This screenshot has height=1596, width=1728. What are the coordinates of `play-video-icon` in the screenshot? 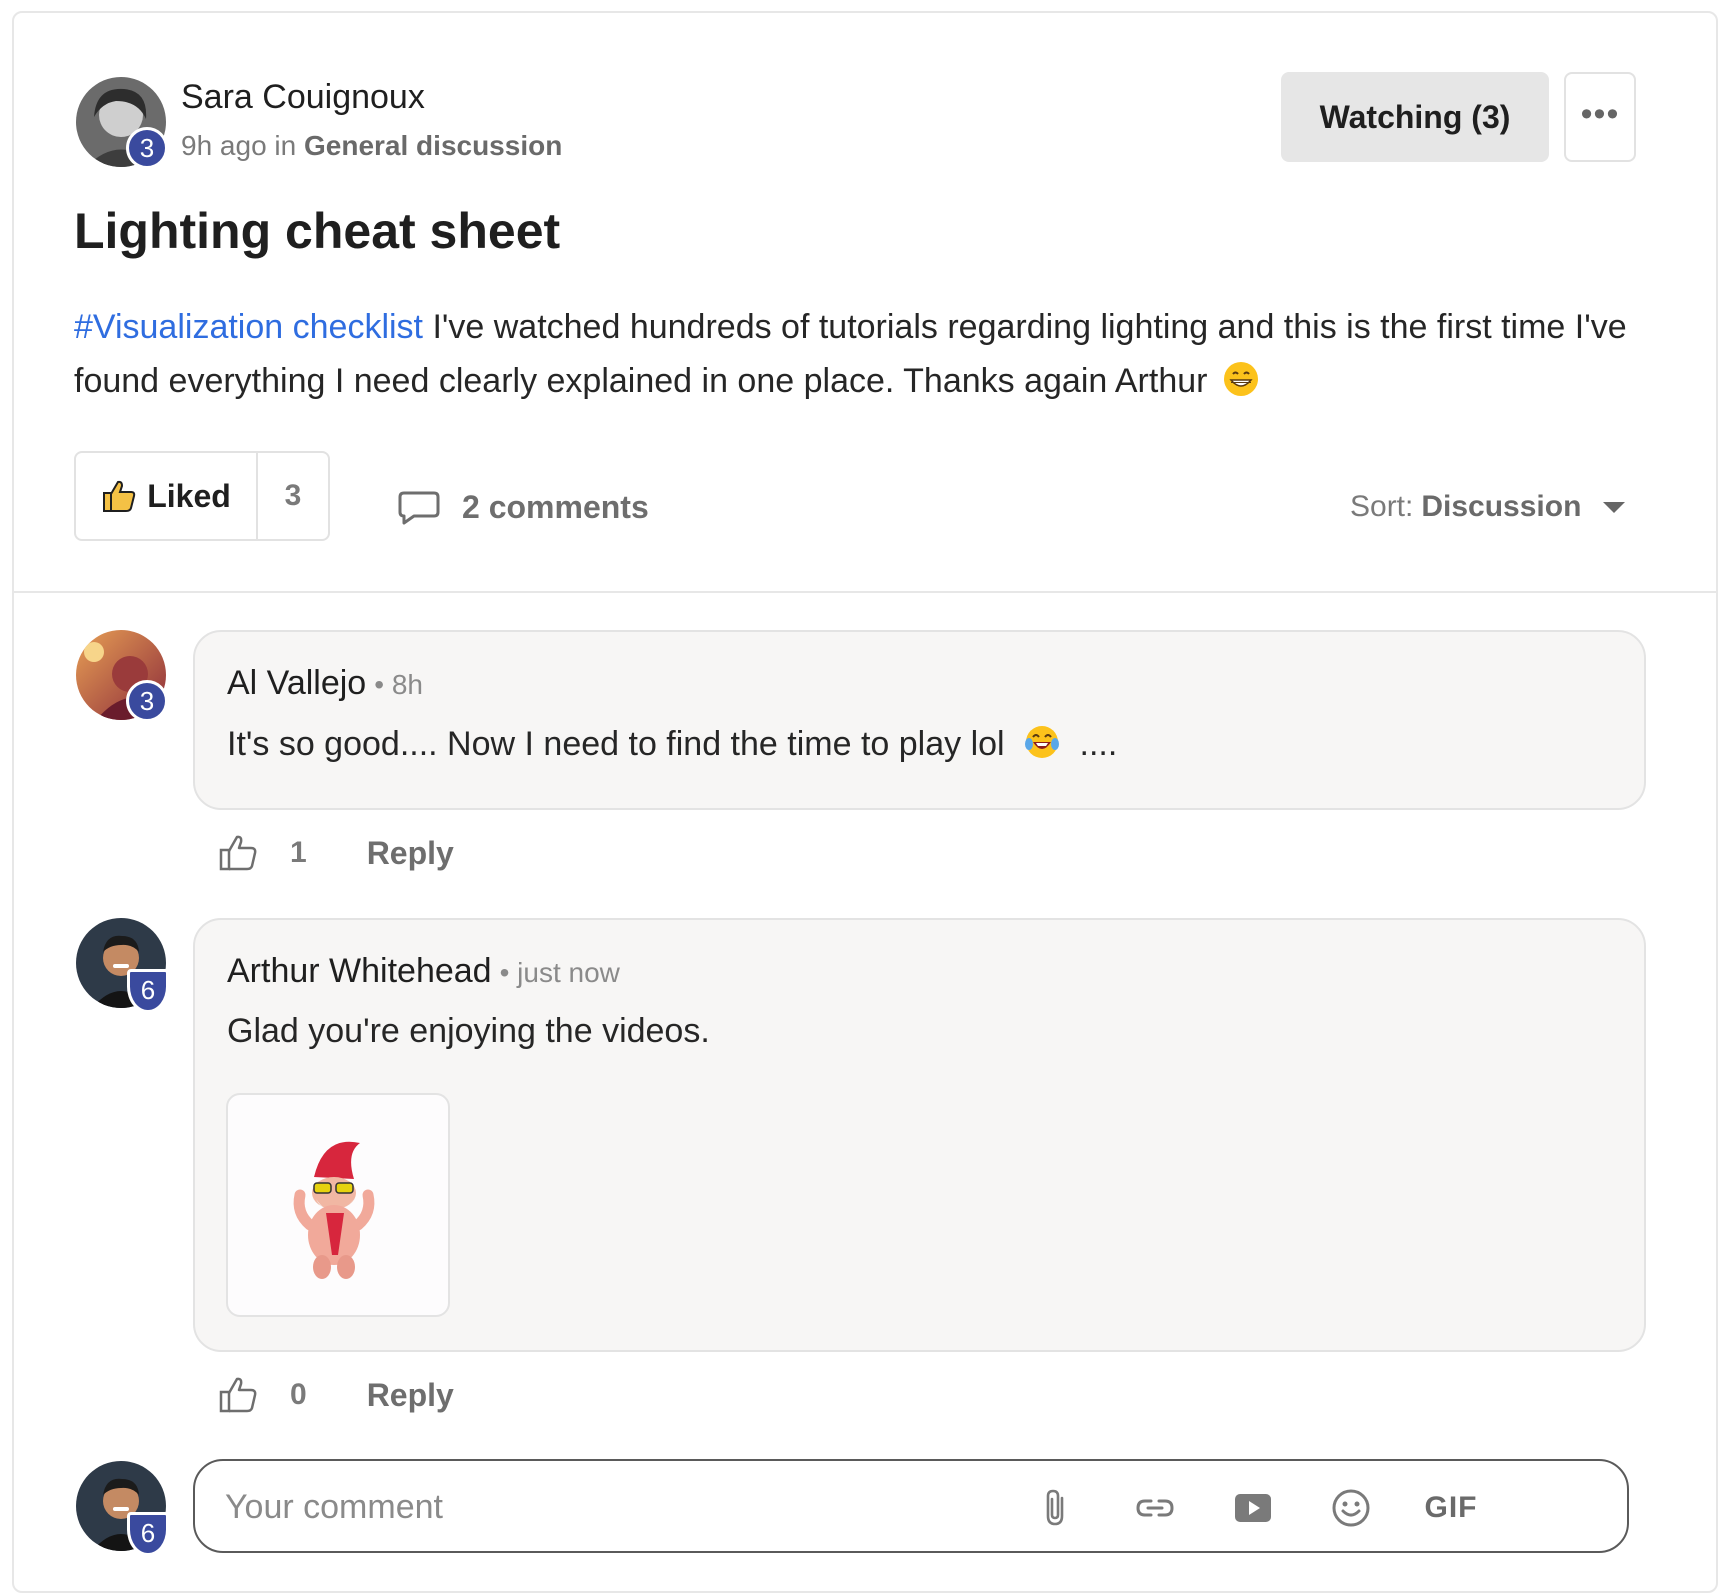 It's located at (1253, 1508).